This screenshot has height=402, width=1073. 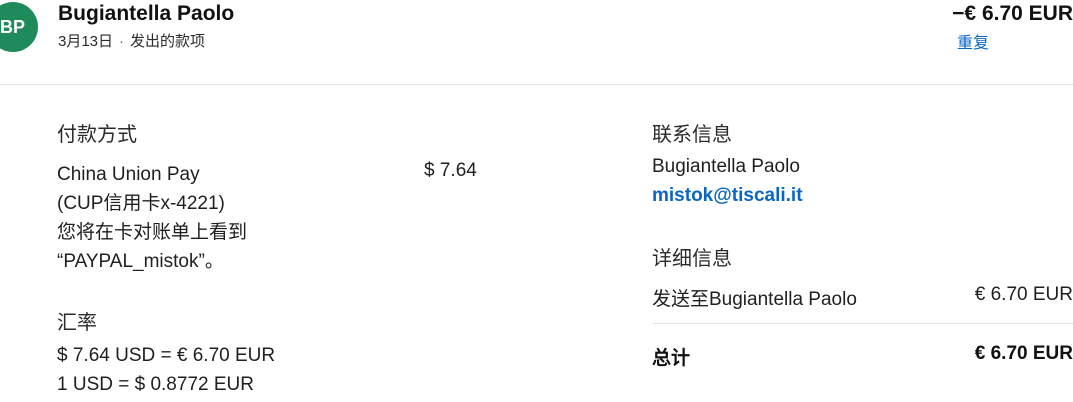 I want to click on header-divider, so click(x=536, y=84).